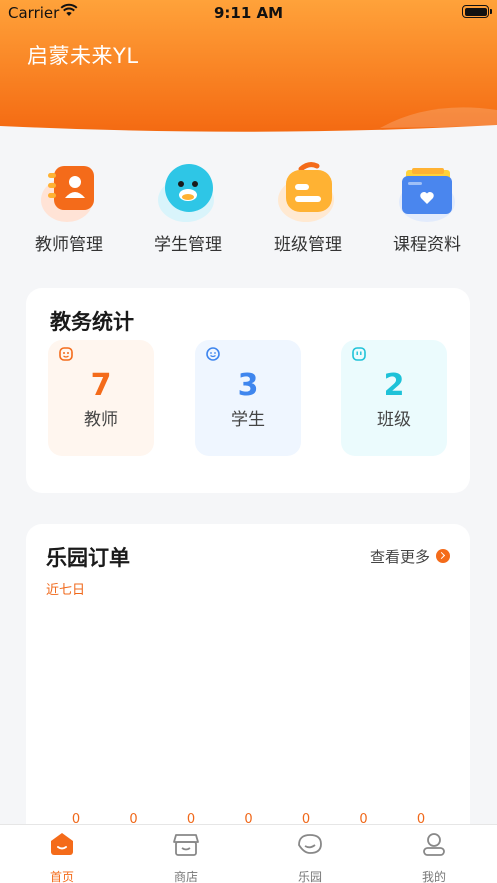 Image resolution: width=497 pixels, height=883 pixels. What do you see at coordinates (394, 385) in the screenshot?
I see `class-count: 2` at bounding box center [394, 385].